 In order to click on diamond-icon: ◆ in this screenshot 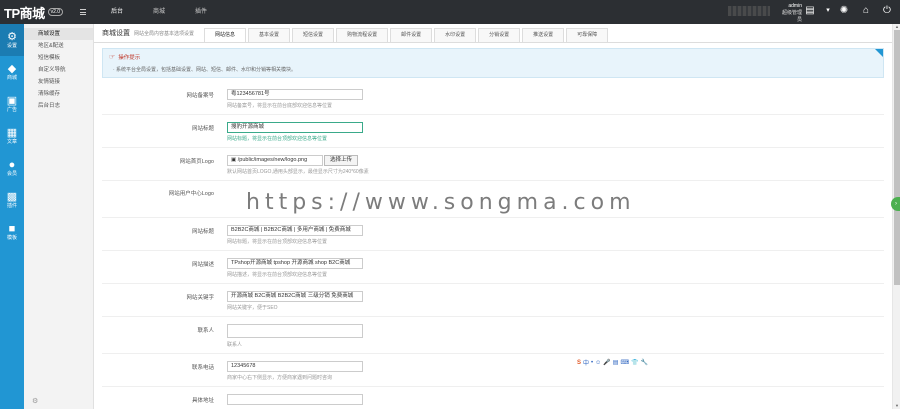, I will do `click(12, 68)`.